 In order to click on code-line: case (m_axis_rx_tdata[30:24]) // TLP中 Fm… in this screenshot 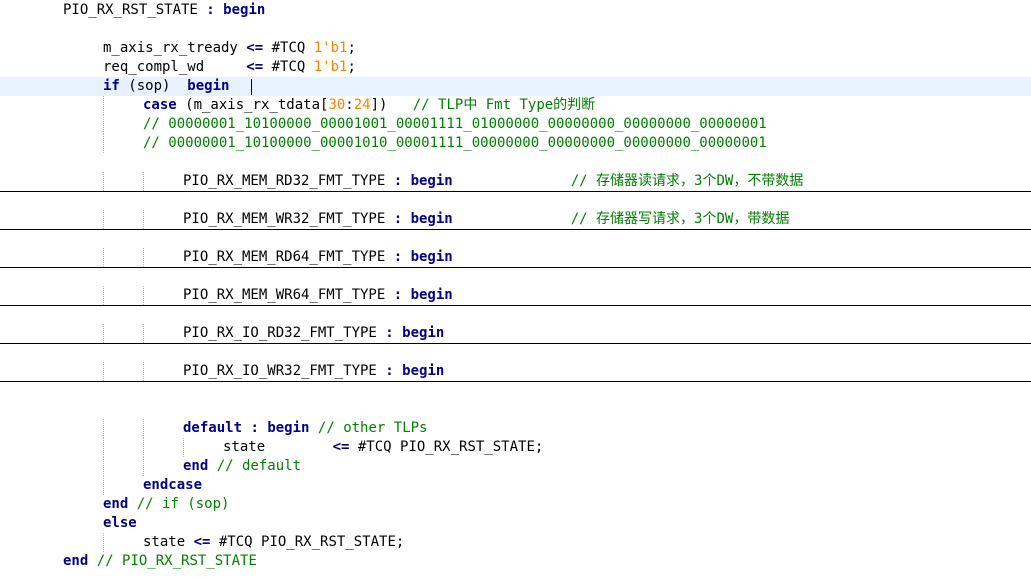, I will do `click(515, 105)`.